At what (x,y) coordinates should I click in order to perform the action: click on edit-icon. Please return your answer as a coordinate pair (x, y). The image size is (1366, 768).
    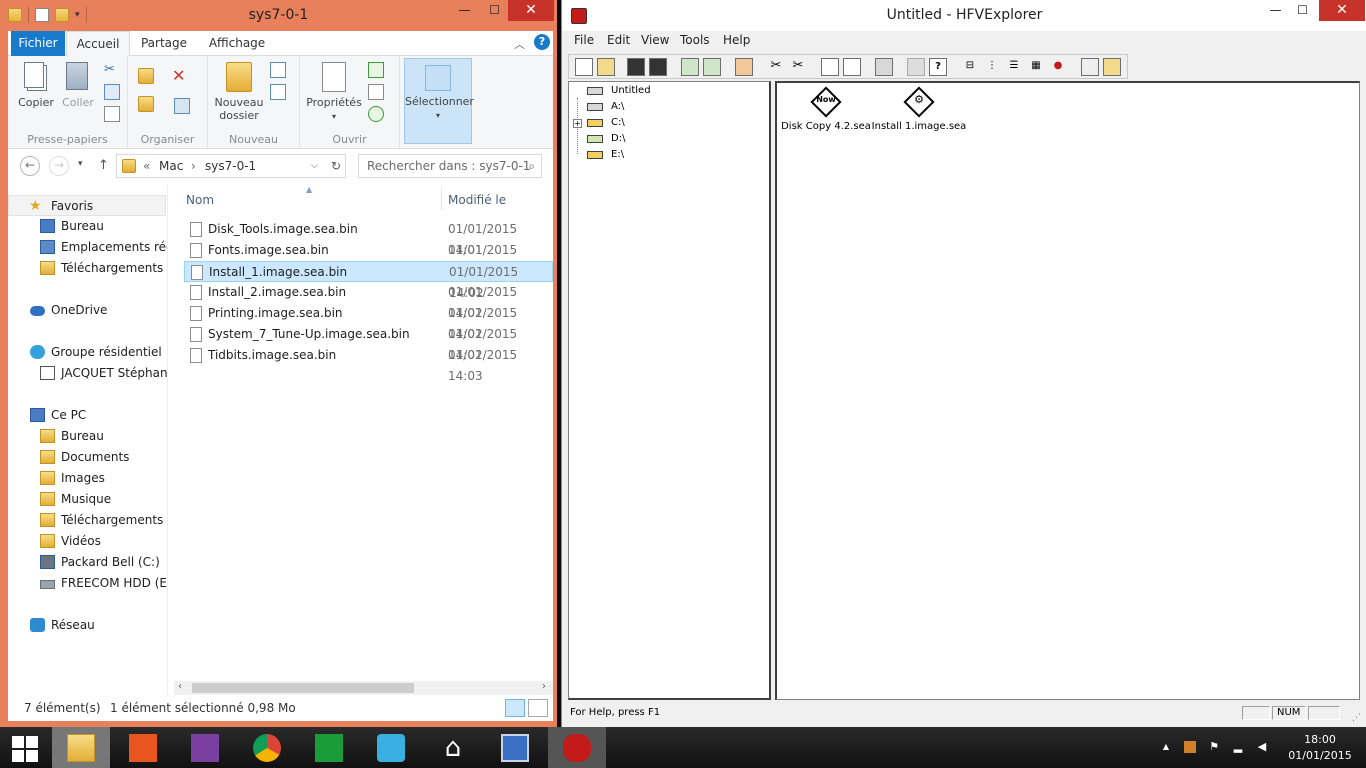
    Looking at the image, I should click on (376, 92).